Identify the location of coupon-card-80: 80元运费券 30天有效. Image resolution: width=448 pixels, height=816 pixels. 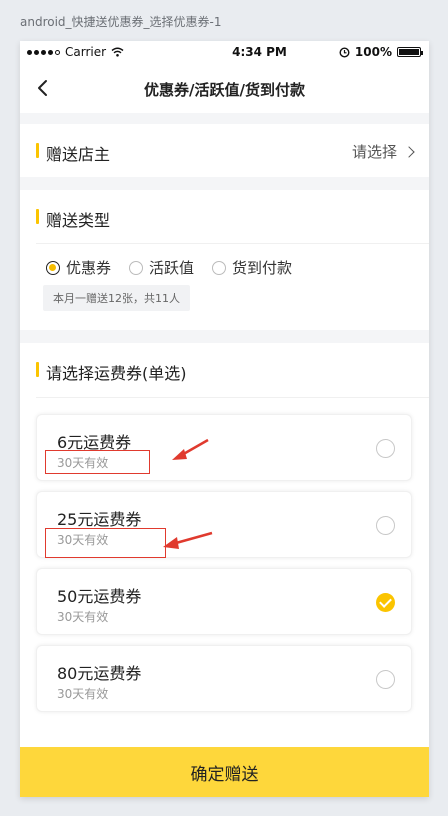
(224, 678).